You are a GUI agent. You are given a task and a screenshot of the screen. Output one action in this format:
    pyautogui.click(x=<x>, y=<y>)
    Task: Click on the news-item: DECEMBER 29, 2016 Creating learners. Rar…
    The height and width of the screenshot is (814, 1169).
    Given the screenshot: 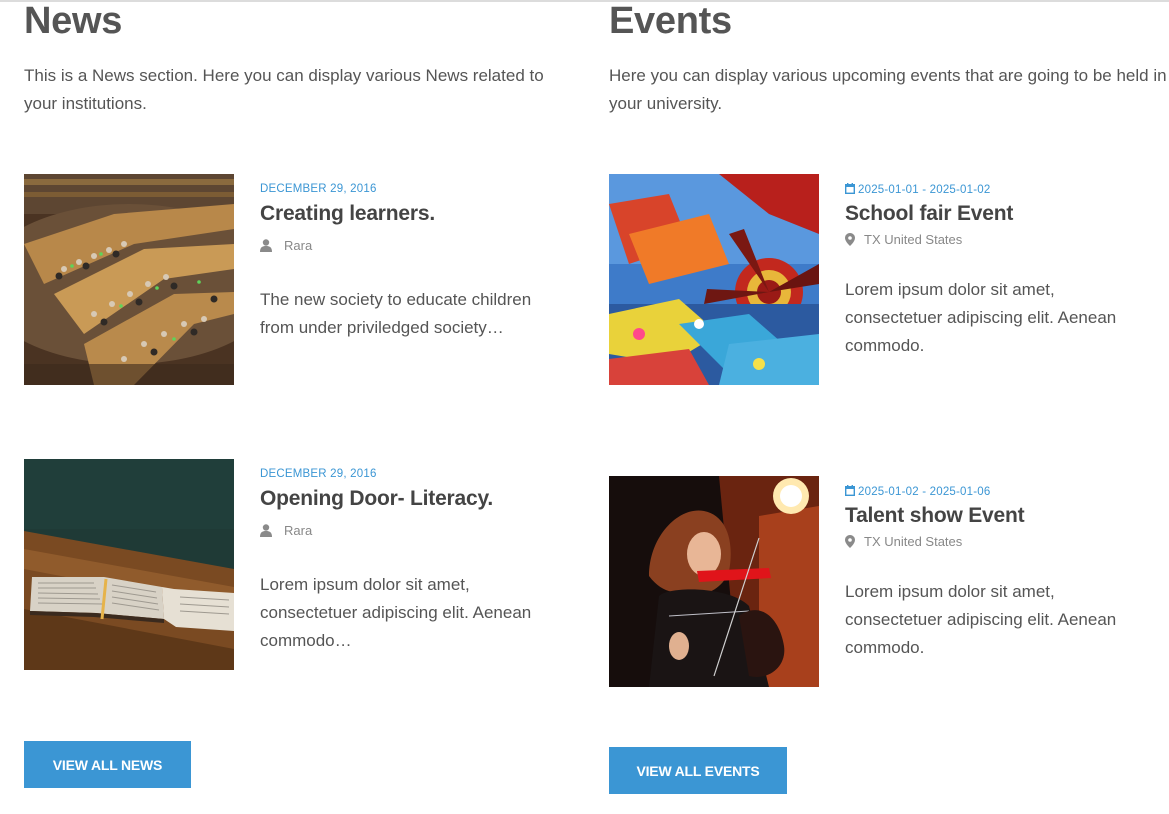 What is the action you would take?
    pyautogui.click(x=299, y=280)
    